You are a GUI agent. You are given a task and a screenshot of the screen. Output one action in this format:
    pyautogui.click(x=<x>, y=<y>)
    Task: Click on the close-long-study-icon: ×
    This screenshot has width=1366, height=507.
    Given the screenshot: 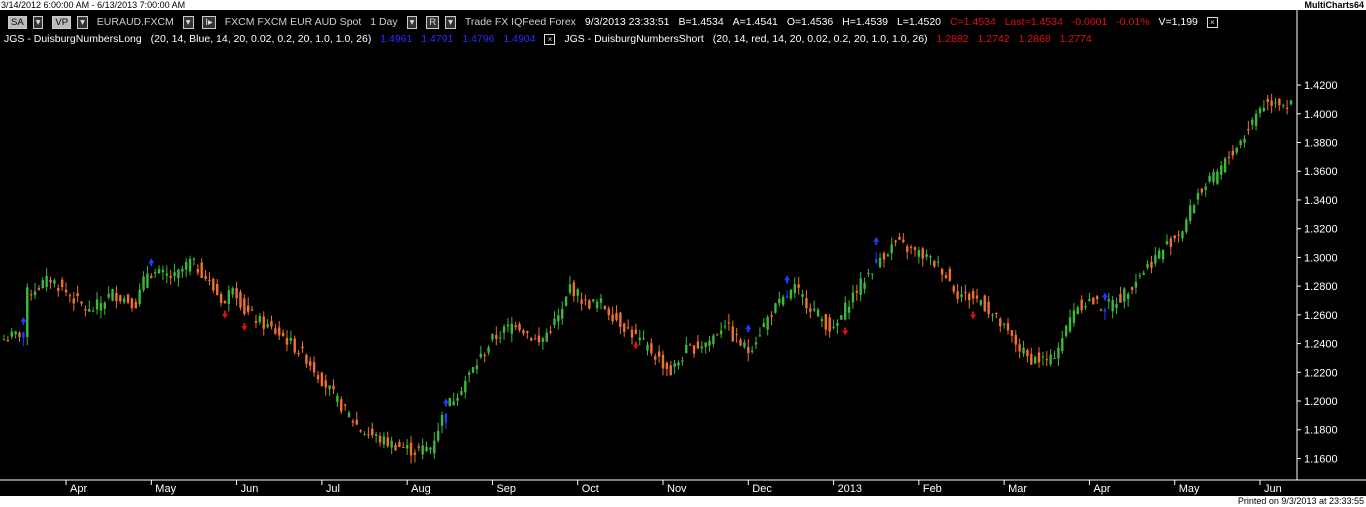 What is the action you would take?
    pyautogui.click(x=550, y=39)
    